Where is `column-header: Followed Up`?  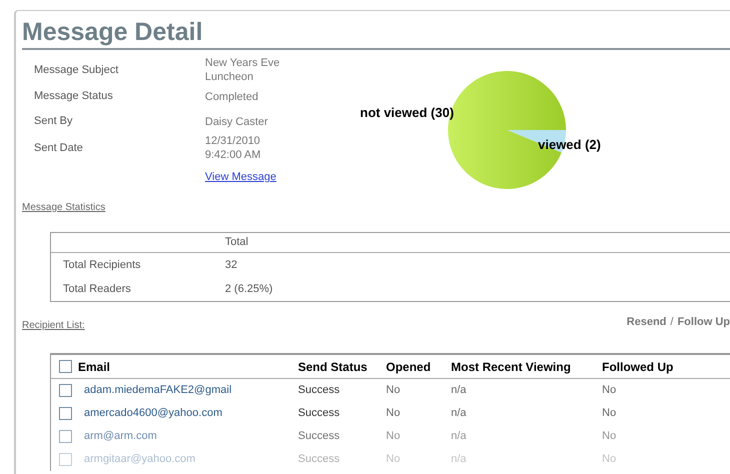 column-header: Followed Up is located at coordinates (638, 367).